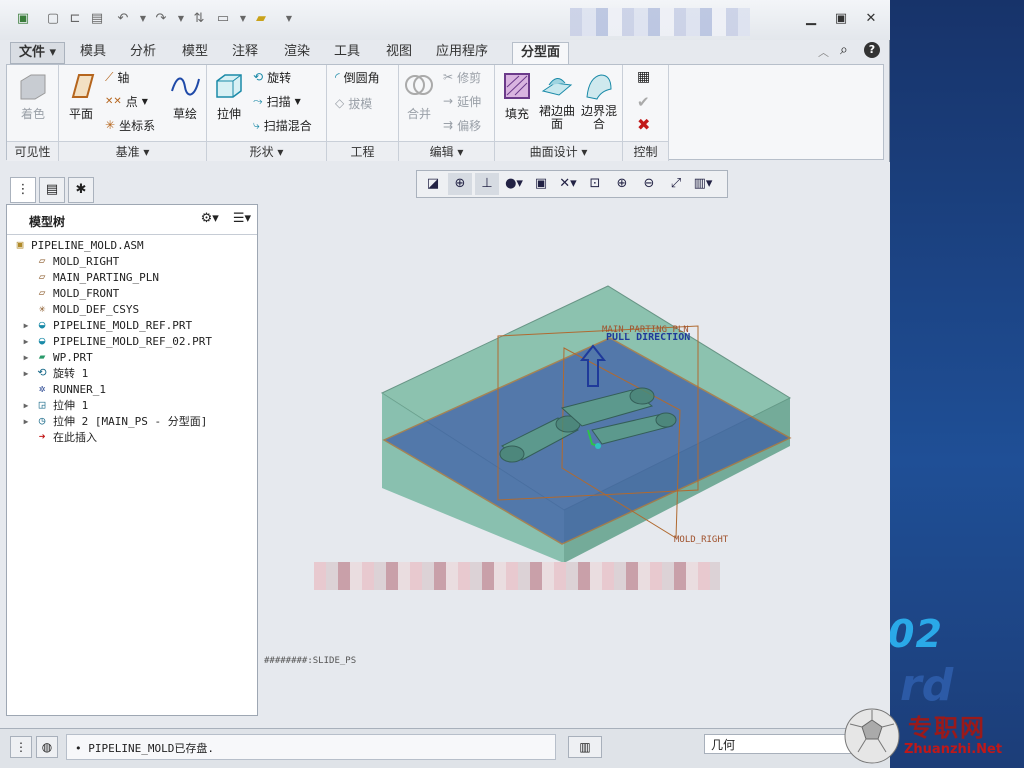 The image size is (1024, 768). What do you see at coordinates (185, 86) in the screenshot?
I see `sketch-icon` at bounding box center [185, 86].